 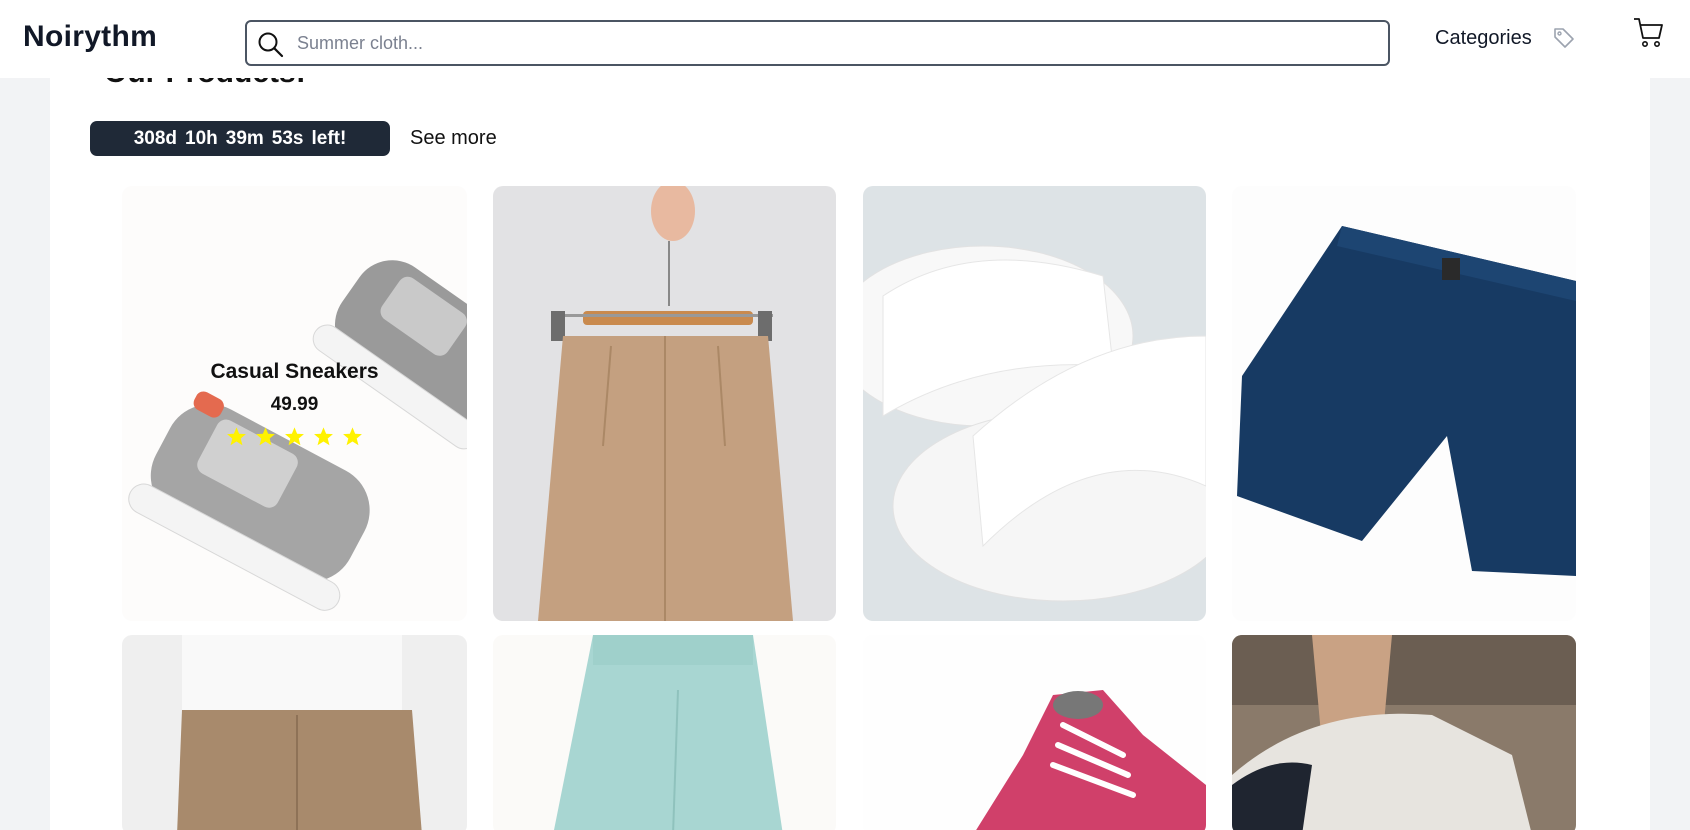 I want to click on timer-days: 308d, so click(x=155, y=138).